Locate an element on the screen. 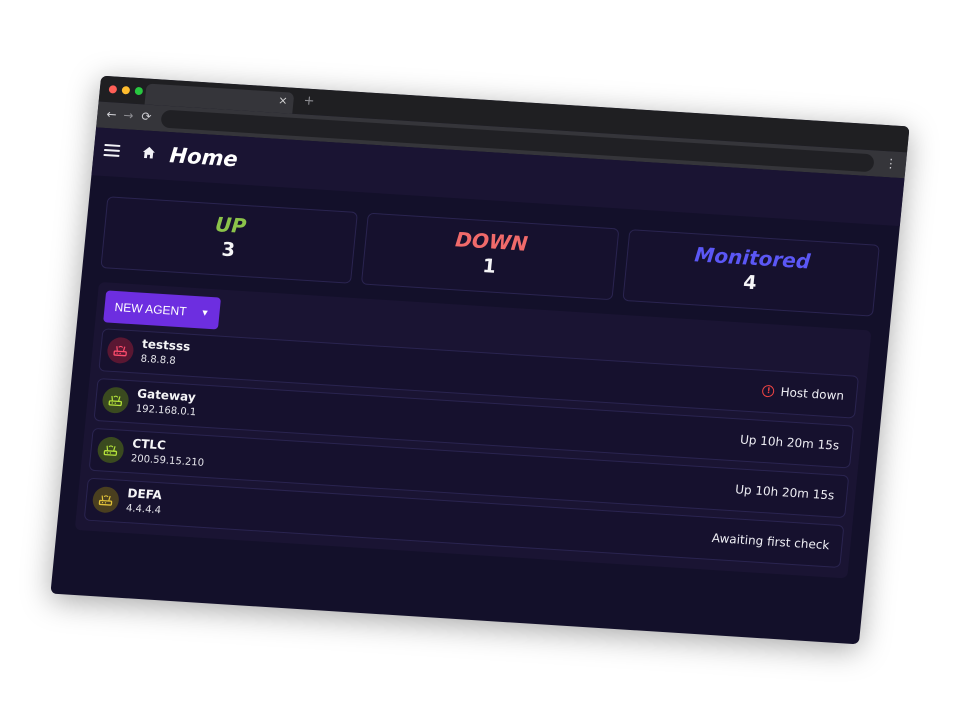  agent-status: Awaiting first check is located at coordinates (770, 541).